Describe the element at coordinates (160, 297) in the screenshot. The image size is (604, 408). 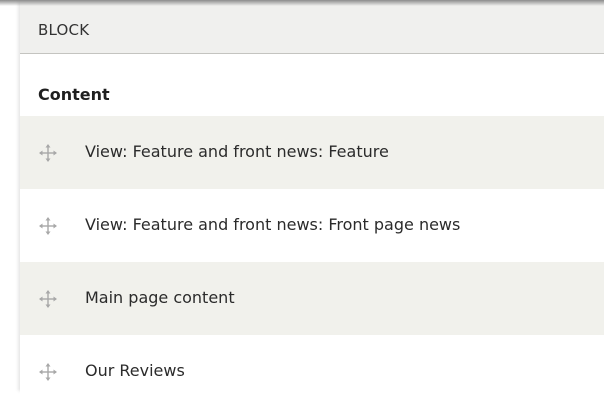
I see `block-name: Main page content` at that location.